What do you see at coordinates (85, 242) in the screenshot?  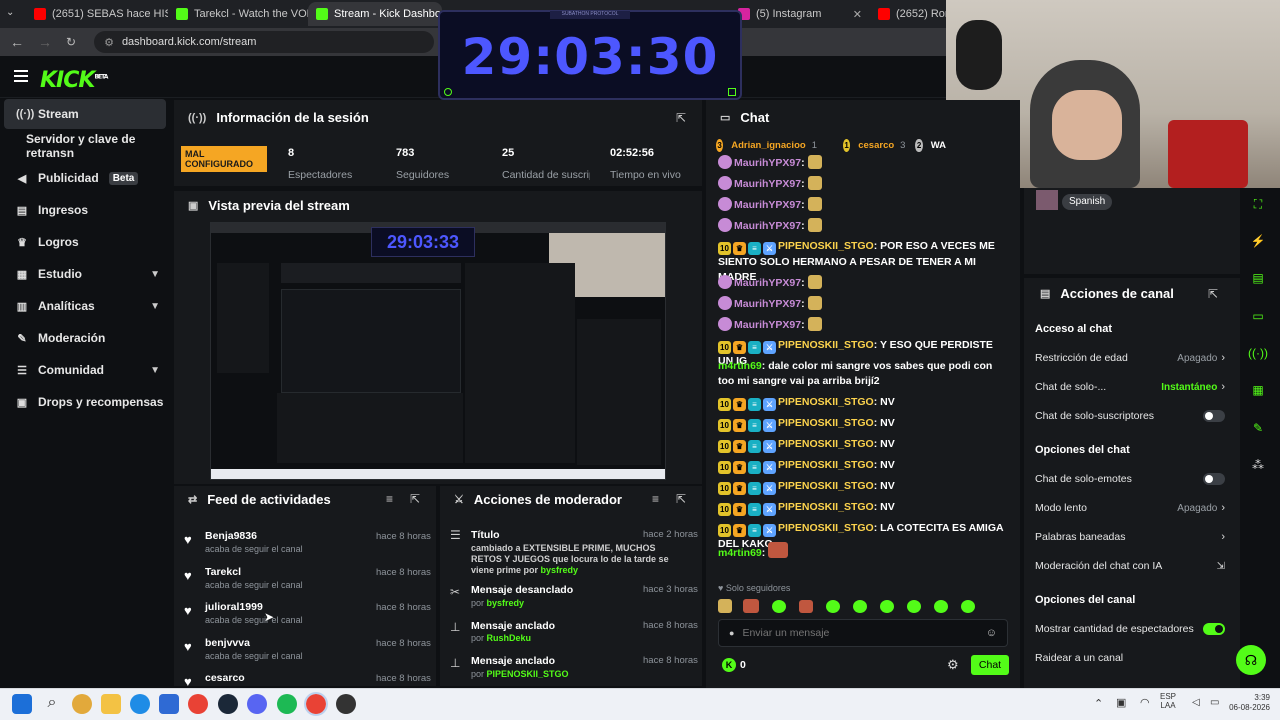 I see `sidebar-item-logros: ♛ Logros` at bounding box center [85, 242].